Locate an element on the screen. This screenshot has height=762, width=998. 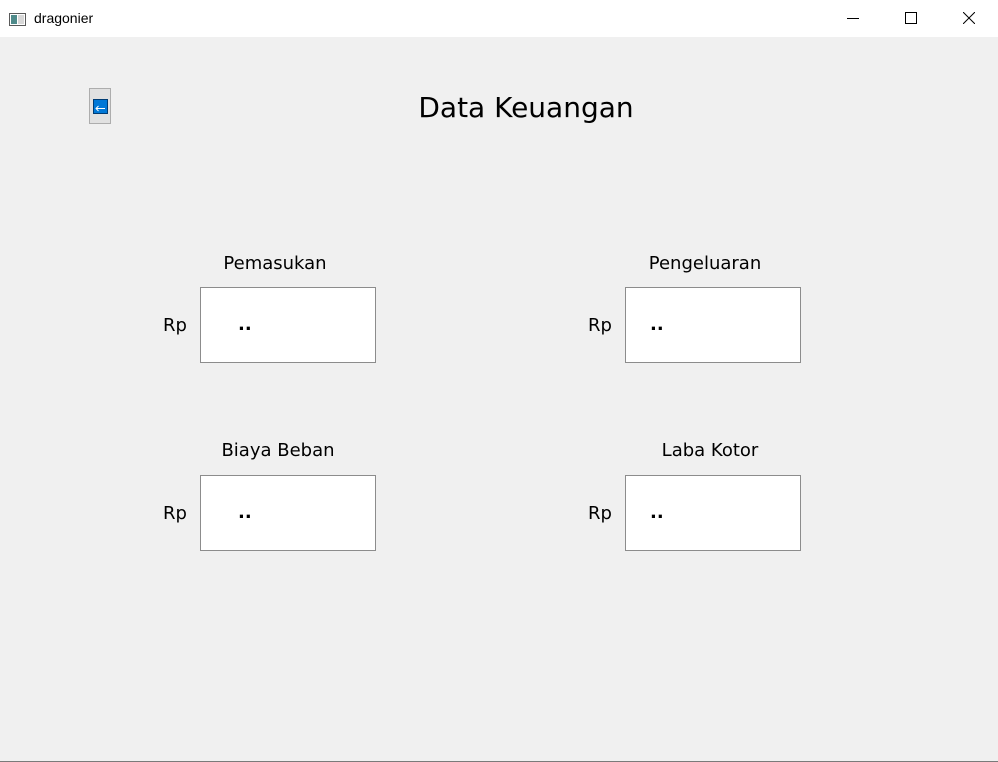
laba-kotor-value: .. is located at coordinates (657, 512).